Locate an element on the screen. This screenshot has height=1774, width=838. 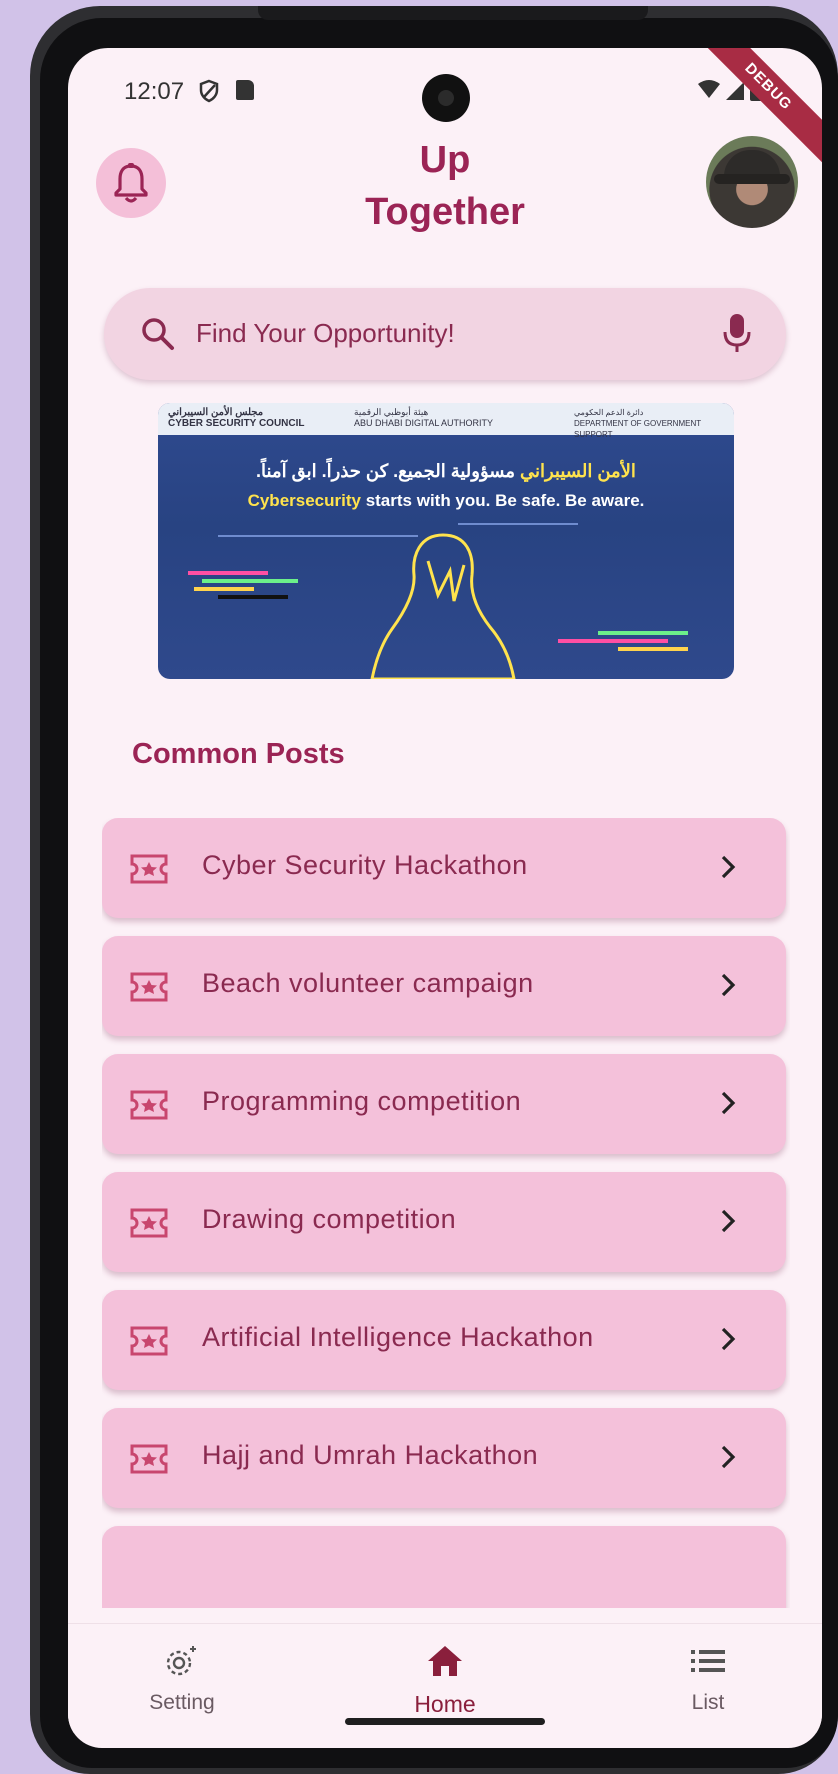
post-item: Hajj and Umrah Hackathon is located at coordinates (444, 1458).